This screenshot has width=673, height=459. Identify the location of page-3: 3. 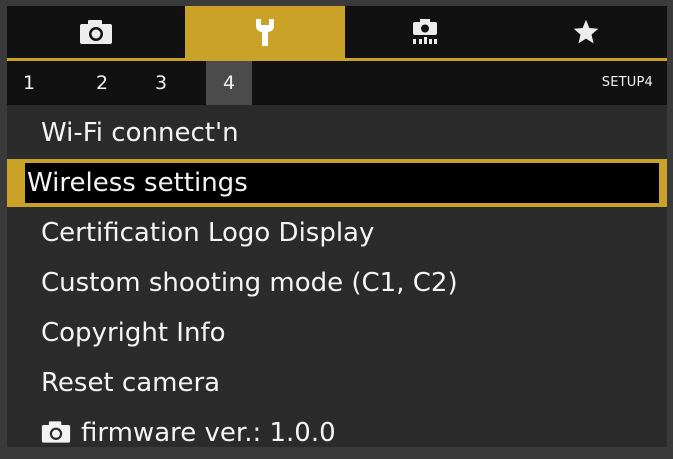
(161, 83).